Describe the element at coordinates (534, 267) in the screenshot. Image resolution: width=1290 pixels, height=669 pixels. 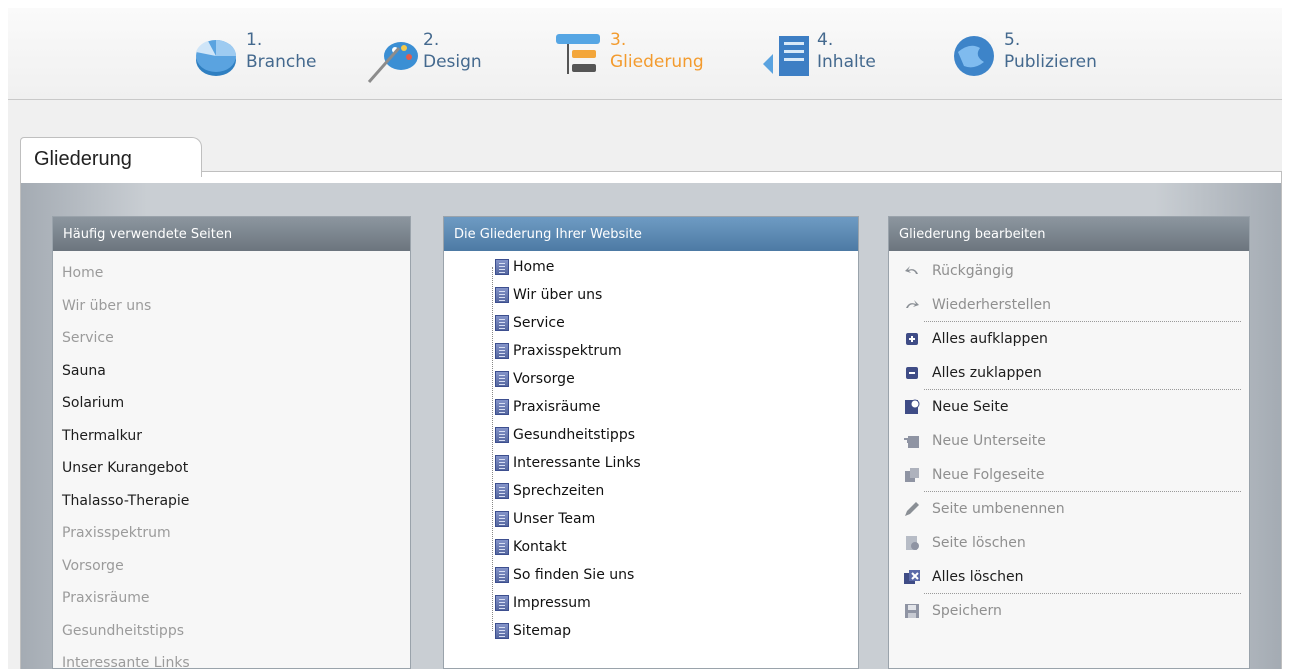
I see `tree-node-label: Home` at that location.